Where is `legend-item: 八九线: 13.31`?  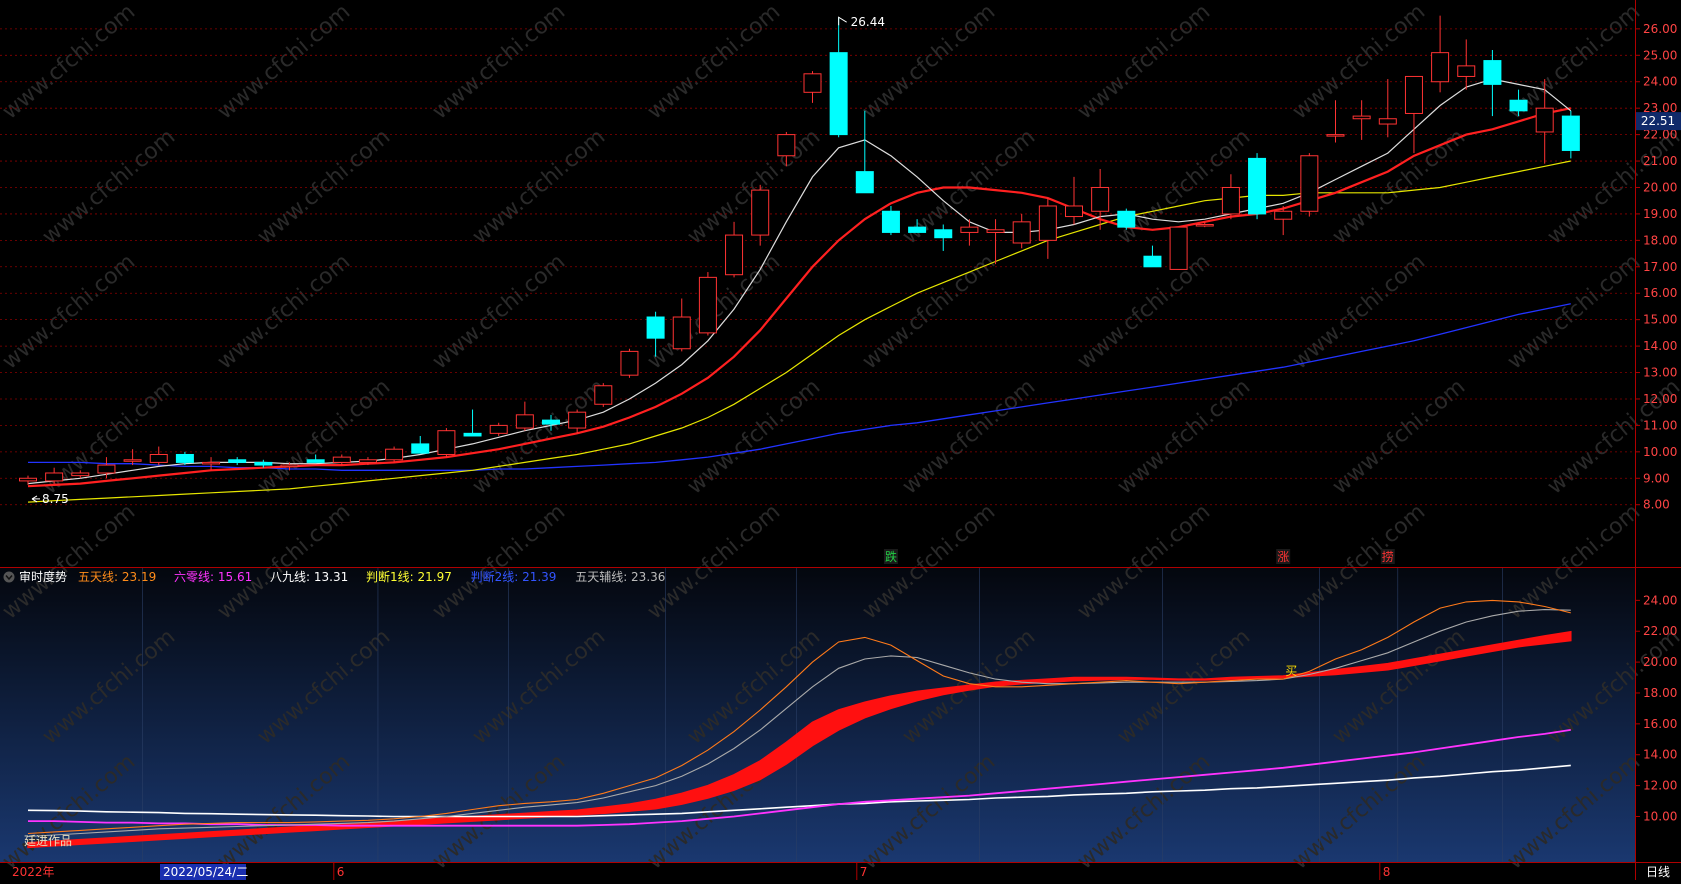
legend-item: 八九线: 13.31 is located at coordinates (309, 577).